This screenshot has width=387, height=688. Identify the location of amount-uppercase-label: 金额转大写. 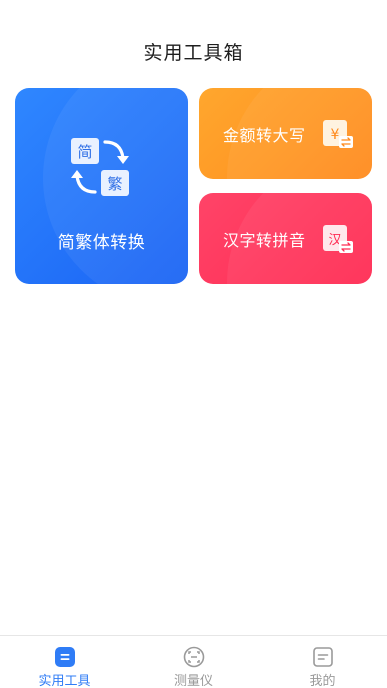
(264, 135).